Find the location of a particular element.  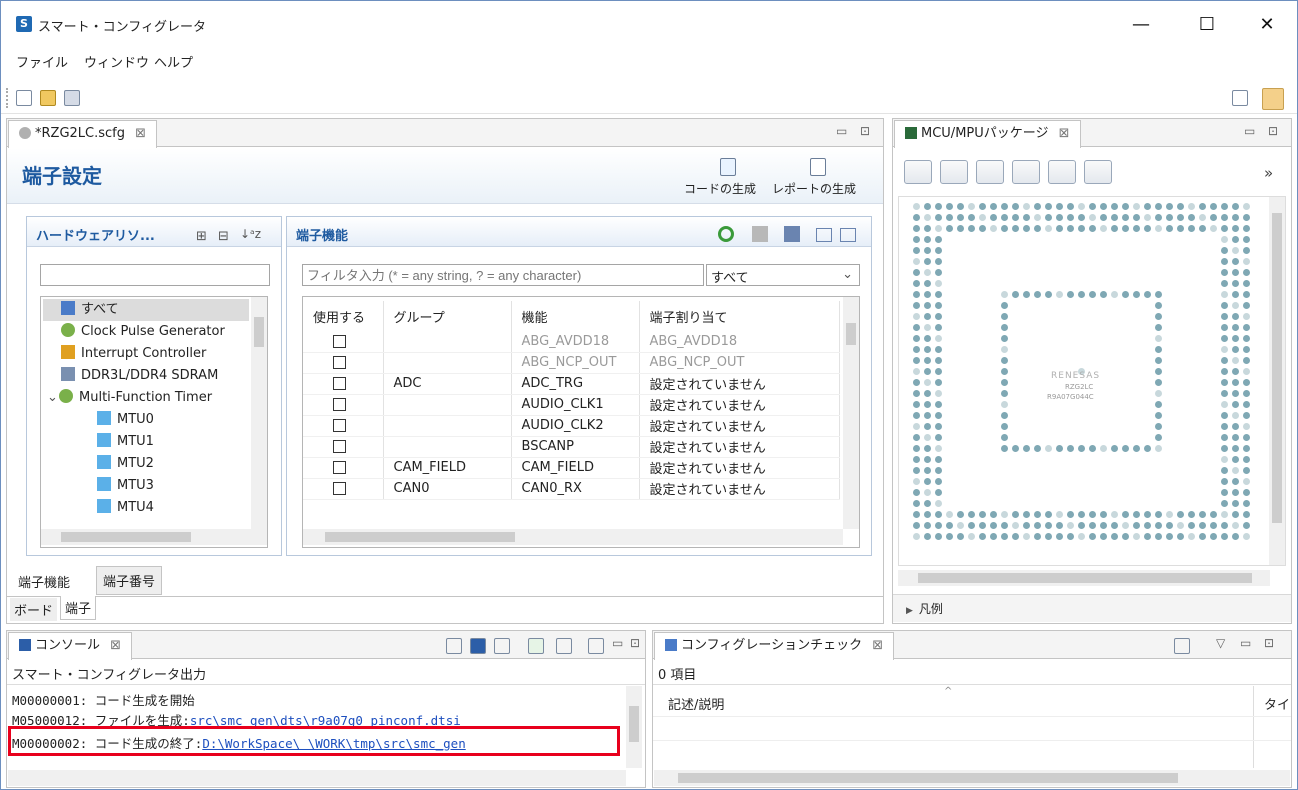

minimize-panel-icon: ▭ is located at coordinates (1249, 131).